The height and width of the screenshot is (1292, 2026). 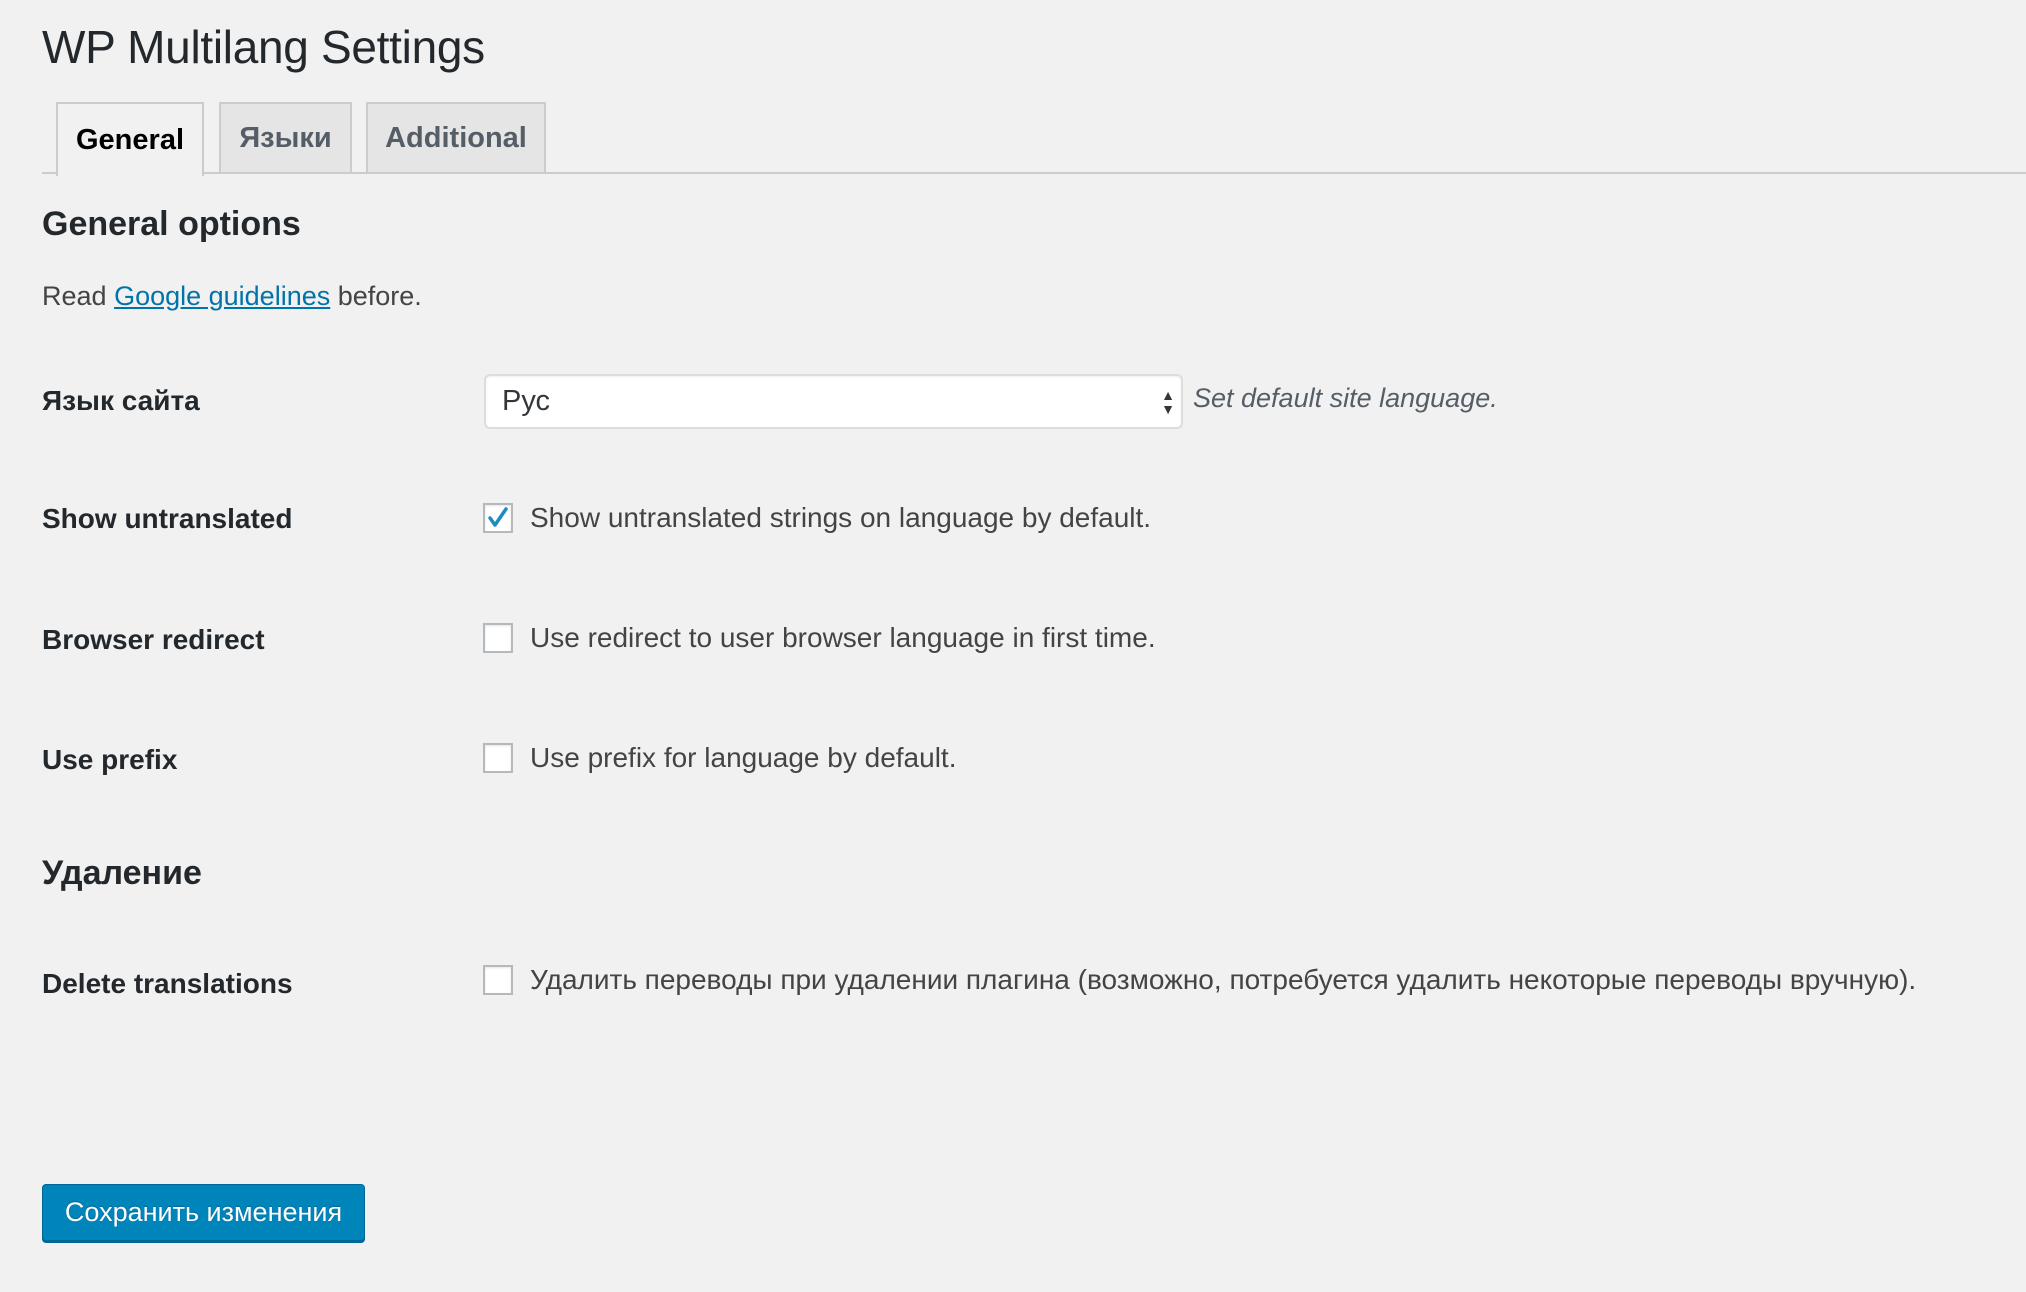 I want to click on deletion-heading: Удаление, so click(x=122, y=873).